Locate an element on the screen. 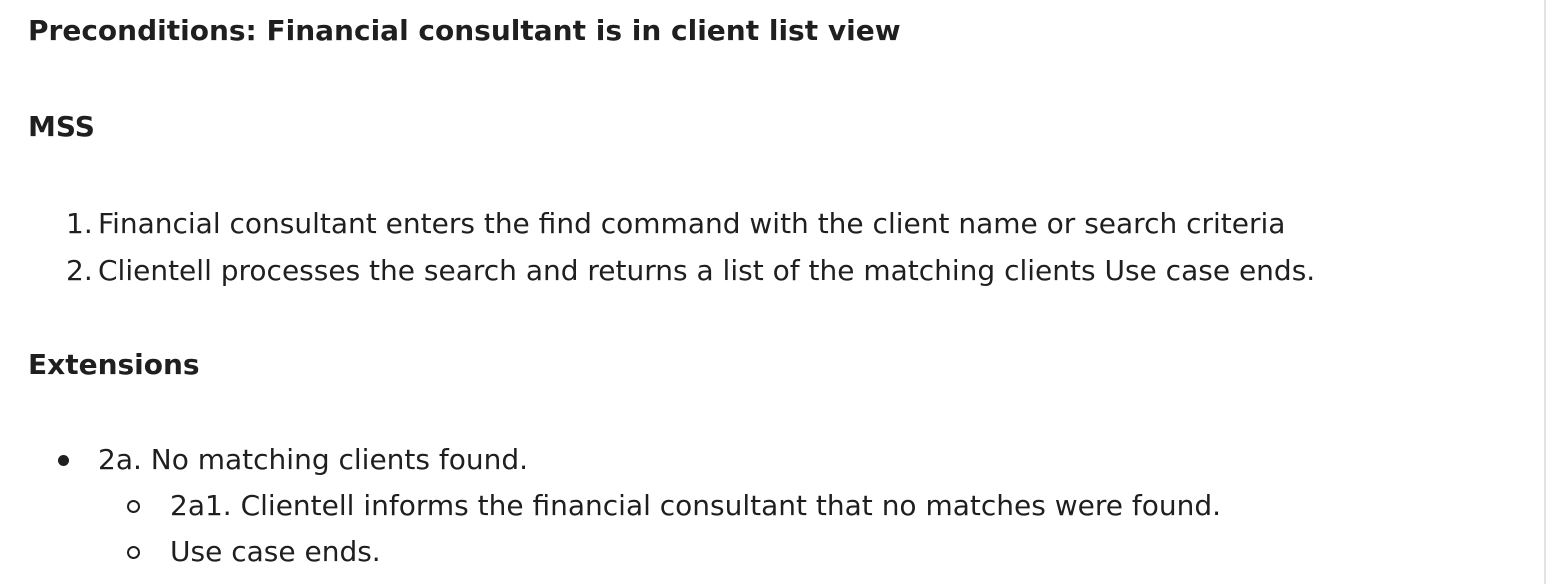 The width and height of the screenshot is (1548, 584). bullet-disc-icon is located at coordinates (63, 460).